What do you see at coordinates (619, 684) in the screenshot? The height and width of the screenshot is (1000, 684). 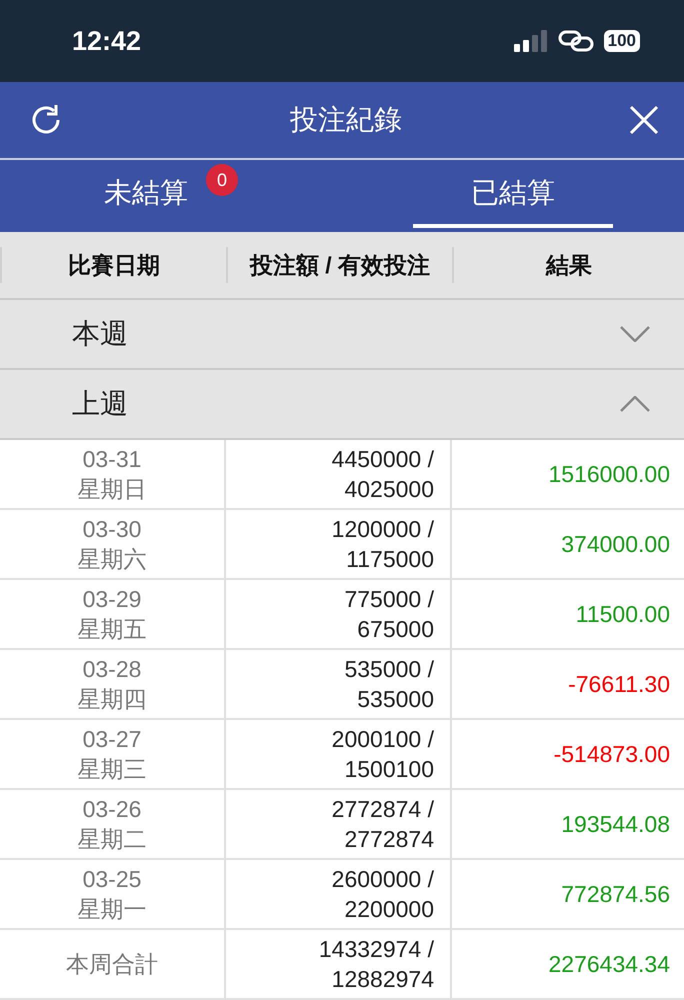 I see `result-cell-text: -76611.30` at bounding box center [619, 684].